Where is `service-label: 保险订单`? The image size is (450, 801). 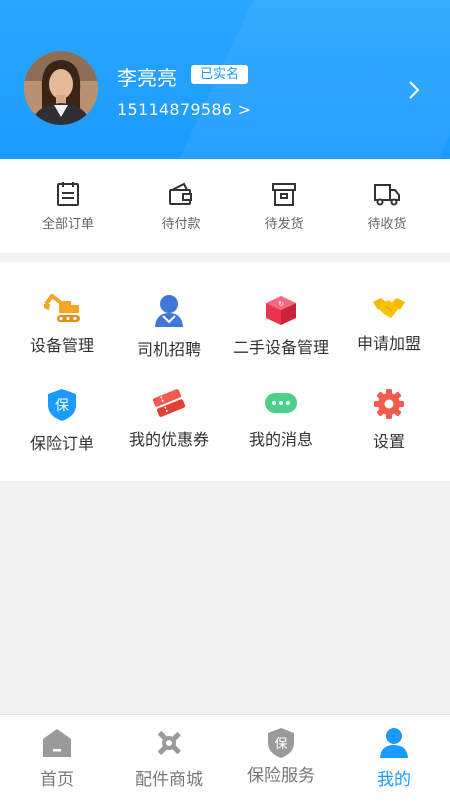 service-label: 保险订单 is located at coordinates (61, 443).